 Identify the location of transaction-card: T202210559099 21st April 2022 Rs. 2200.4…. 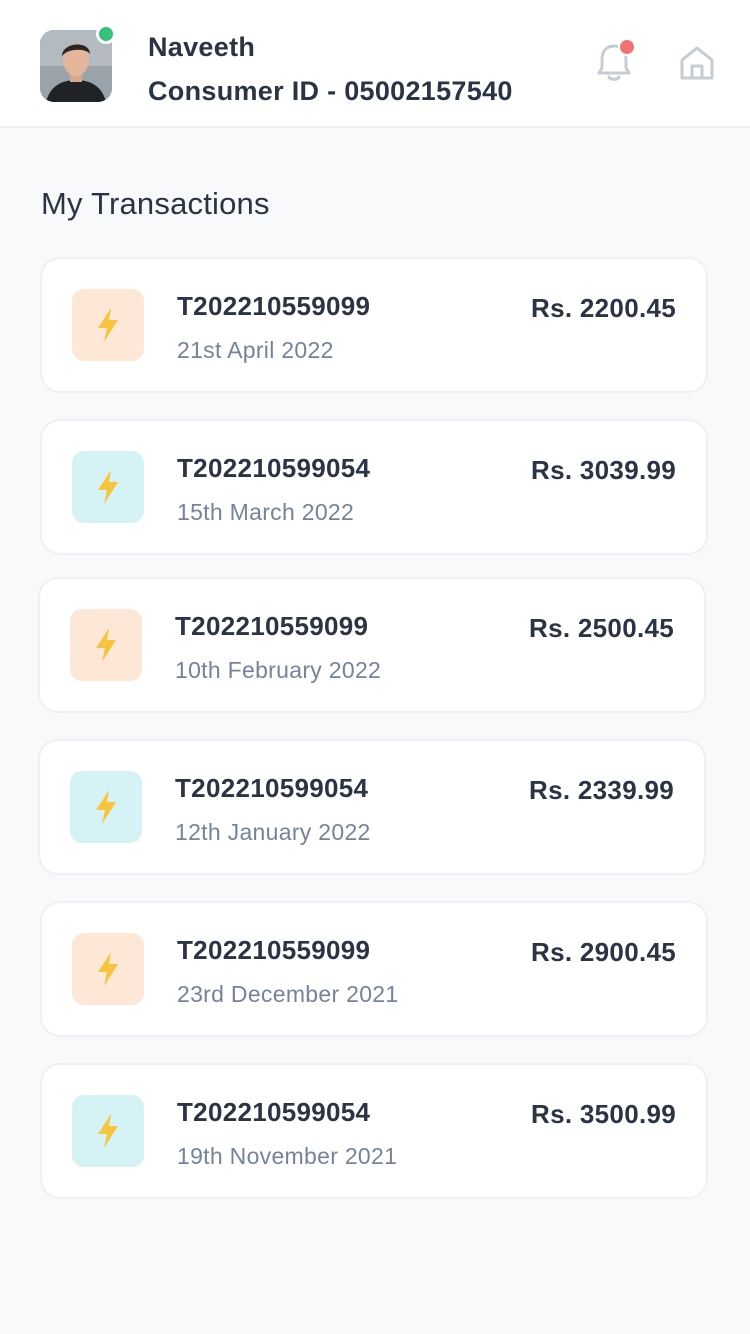
(374, 325).